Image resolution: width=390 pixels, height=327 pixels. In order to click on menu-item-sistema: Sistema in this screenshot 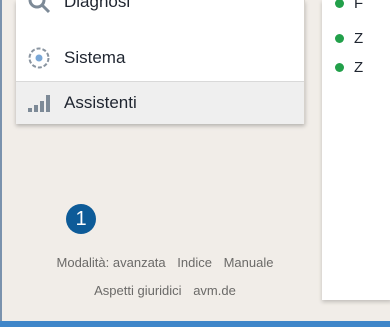, I will do `click(160, 58)`.